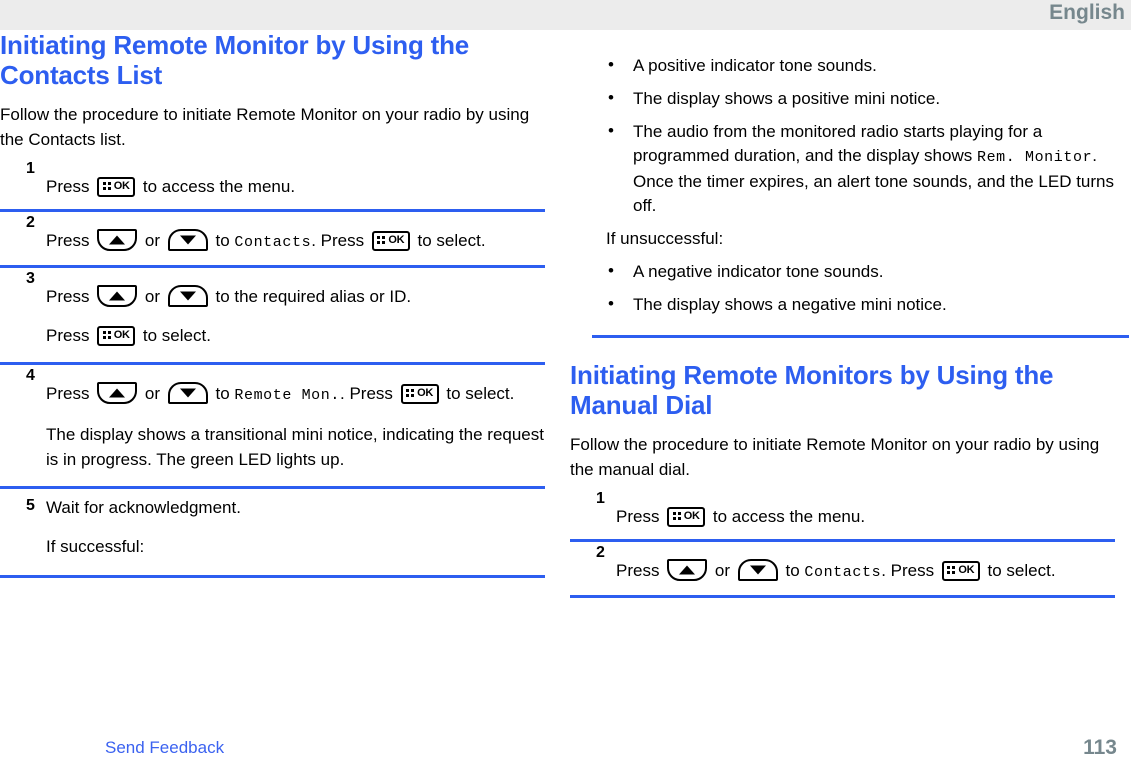 The width and height of the screenshot is (1131, 762). Describe the element at coordinates (164, 748) in the screenshot. I see `send-feedback-link: Send Feedback` at that location.